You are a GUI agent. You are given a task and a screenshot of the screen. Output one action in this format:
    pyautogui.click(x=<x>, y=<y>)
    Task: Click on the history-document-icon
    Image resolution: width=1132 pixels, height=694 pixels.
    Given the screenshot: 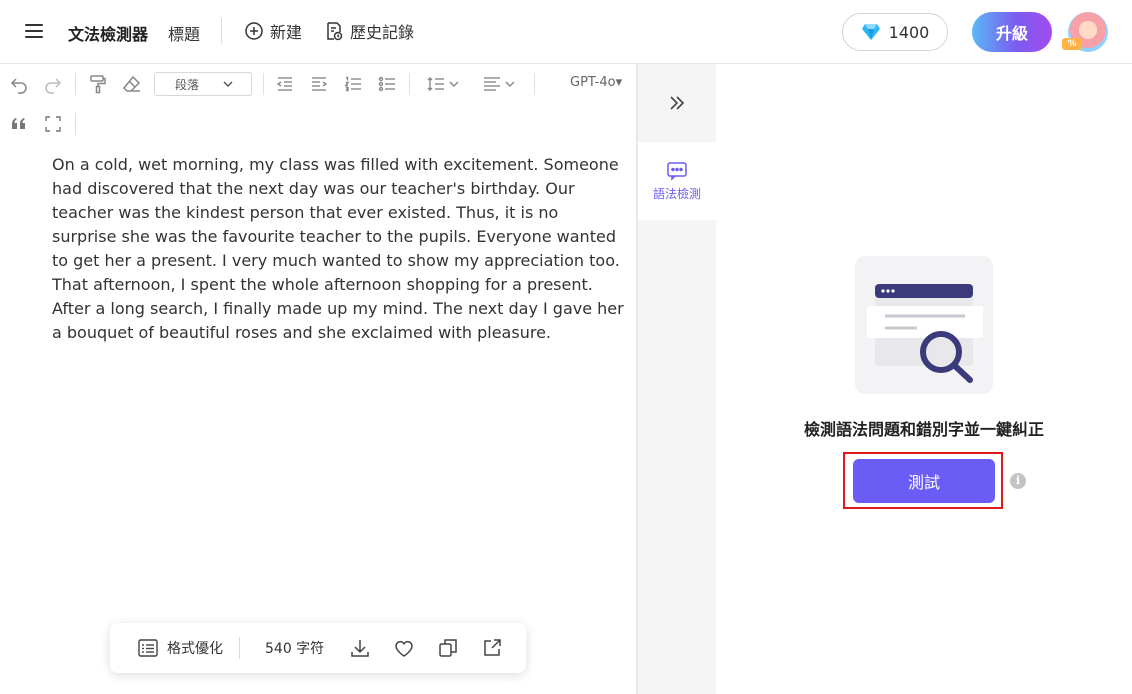 What is the action you would take?
    pyautogui.click(x=335, y=31)
    